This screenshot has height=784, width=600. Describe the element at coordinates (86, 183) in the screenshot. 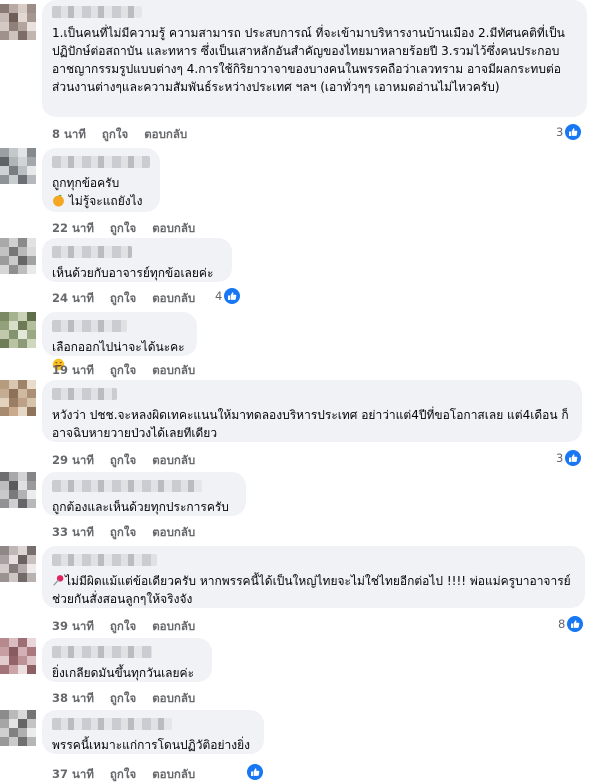

I see `comment-text: ถูกทุกข้อครับ` at that location.